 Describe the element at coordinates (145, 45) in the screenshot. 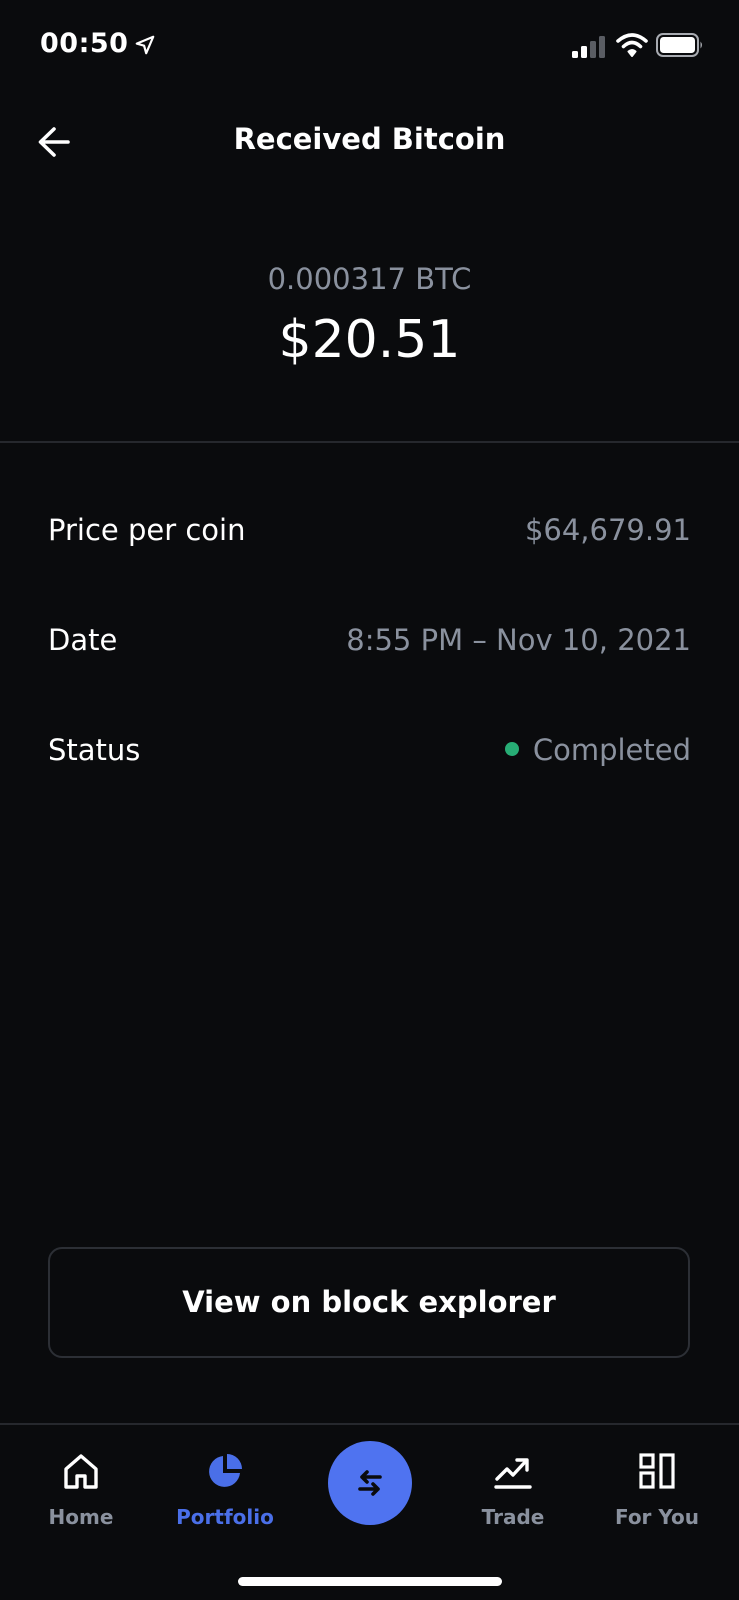

I see `location-arrow-icon` at that location.